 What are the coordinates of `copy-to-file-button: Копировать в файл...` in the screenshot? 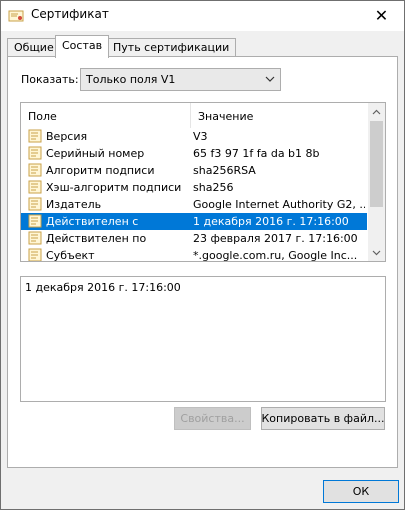 It's located at (323, 418).